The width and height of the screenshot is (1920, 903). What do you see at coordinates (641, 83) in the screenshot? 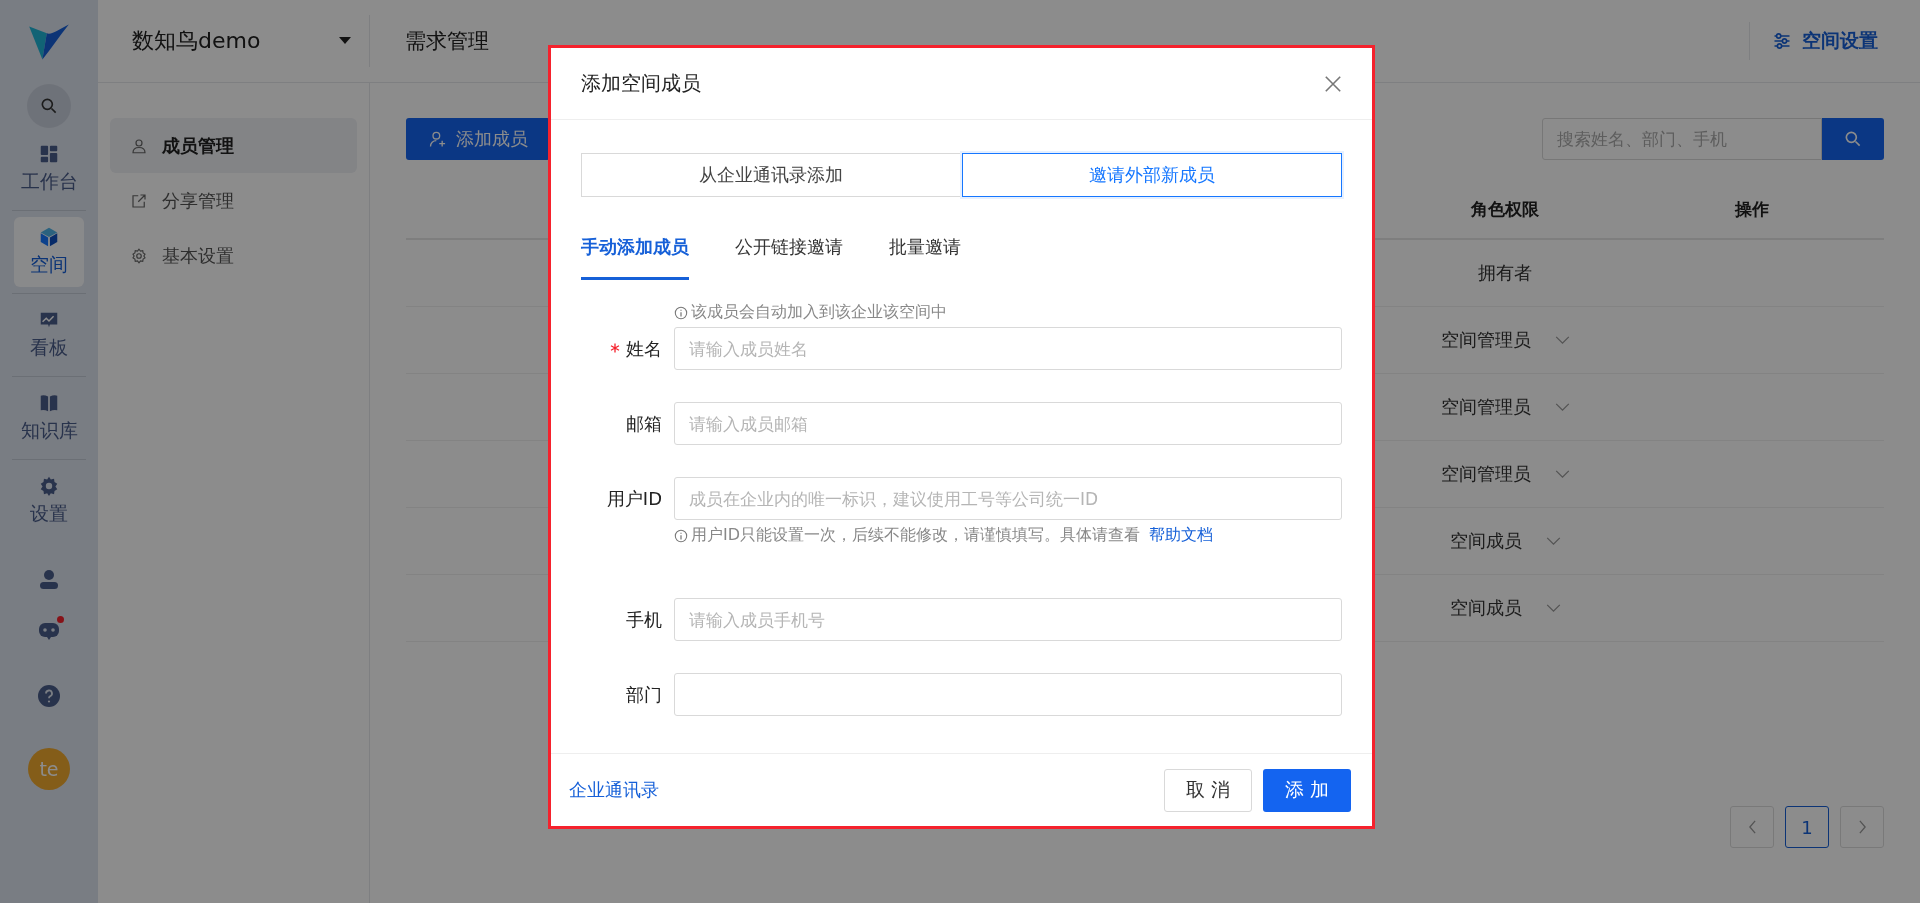
I see `dialog-title: 添加空间成员` at bounding box center [641, 83].